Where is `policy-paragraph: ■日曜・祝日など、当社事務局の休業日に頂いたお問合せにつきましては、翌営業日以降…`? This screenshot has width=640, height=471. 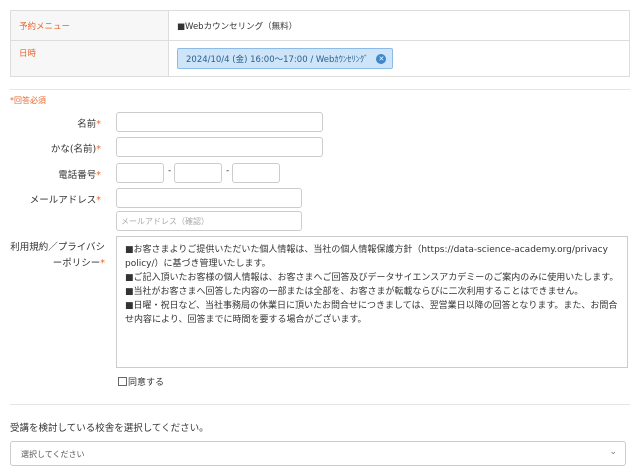
policy-paragraph: ■日曜・祝日など、当社事務局の休業日に頂いたお問合せにつきましては、翌営業日以降… is located at coordinates (371, 313).